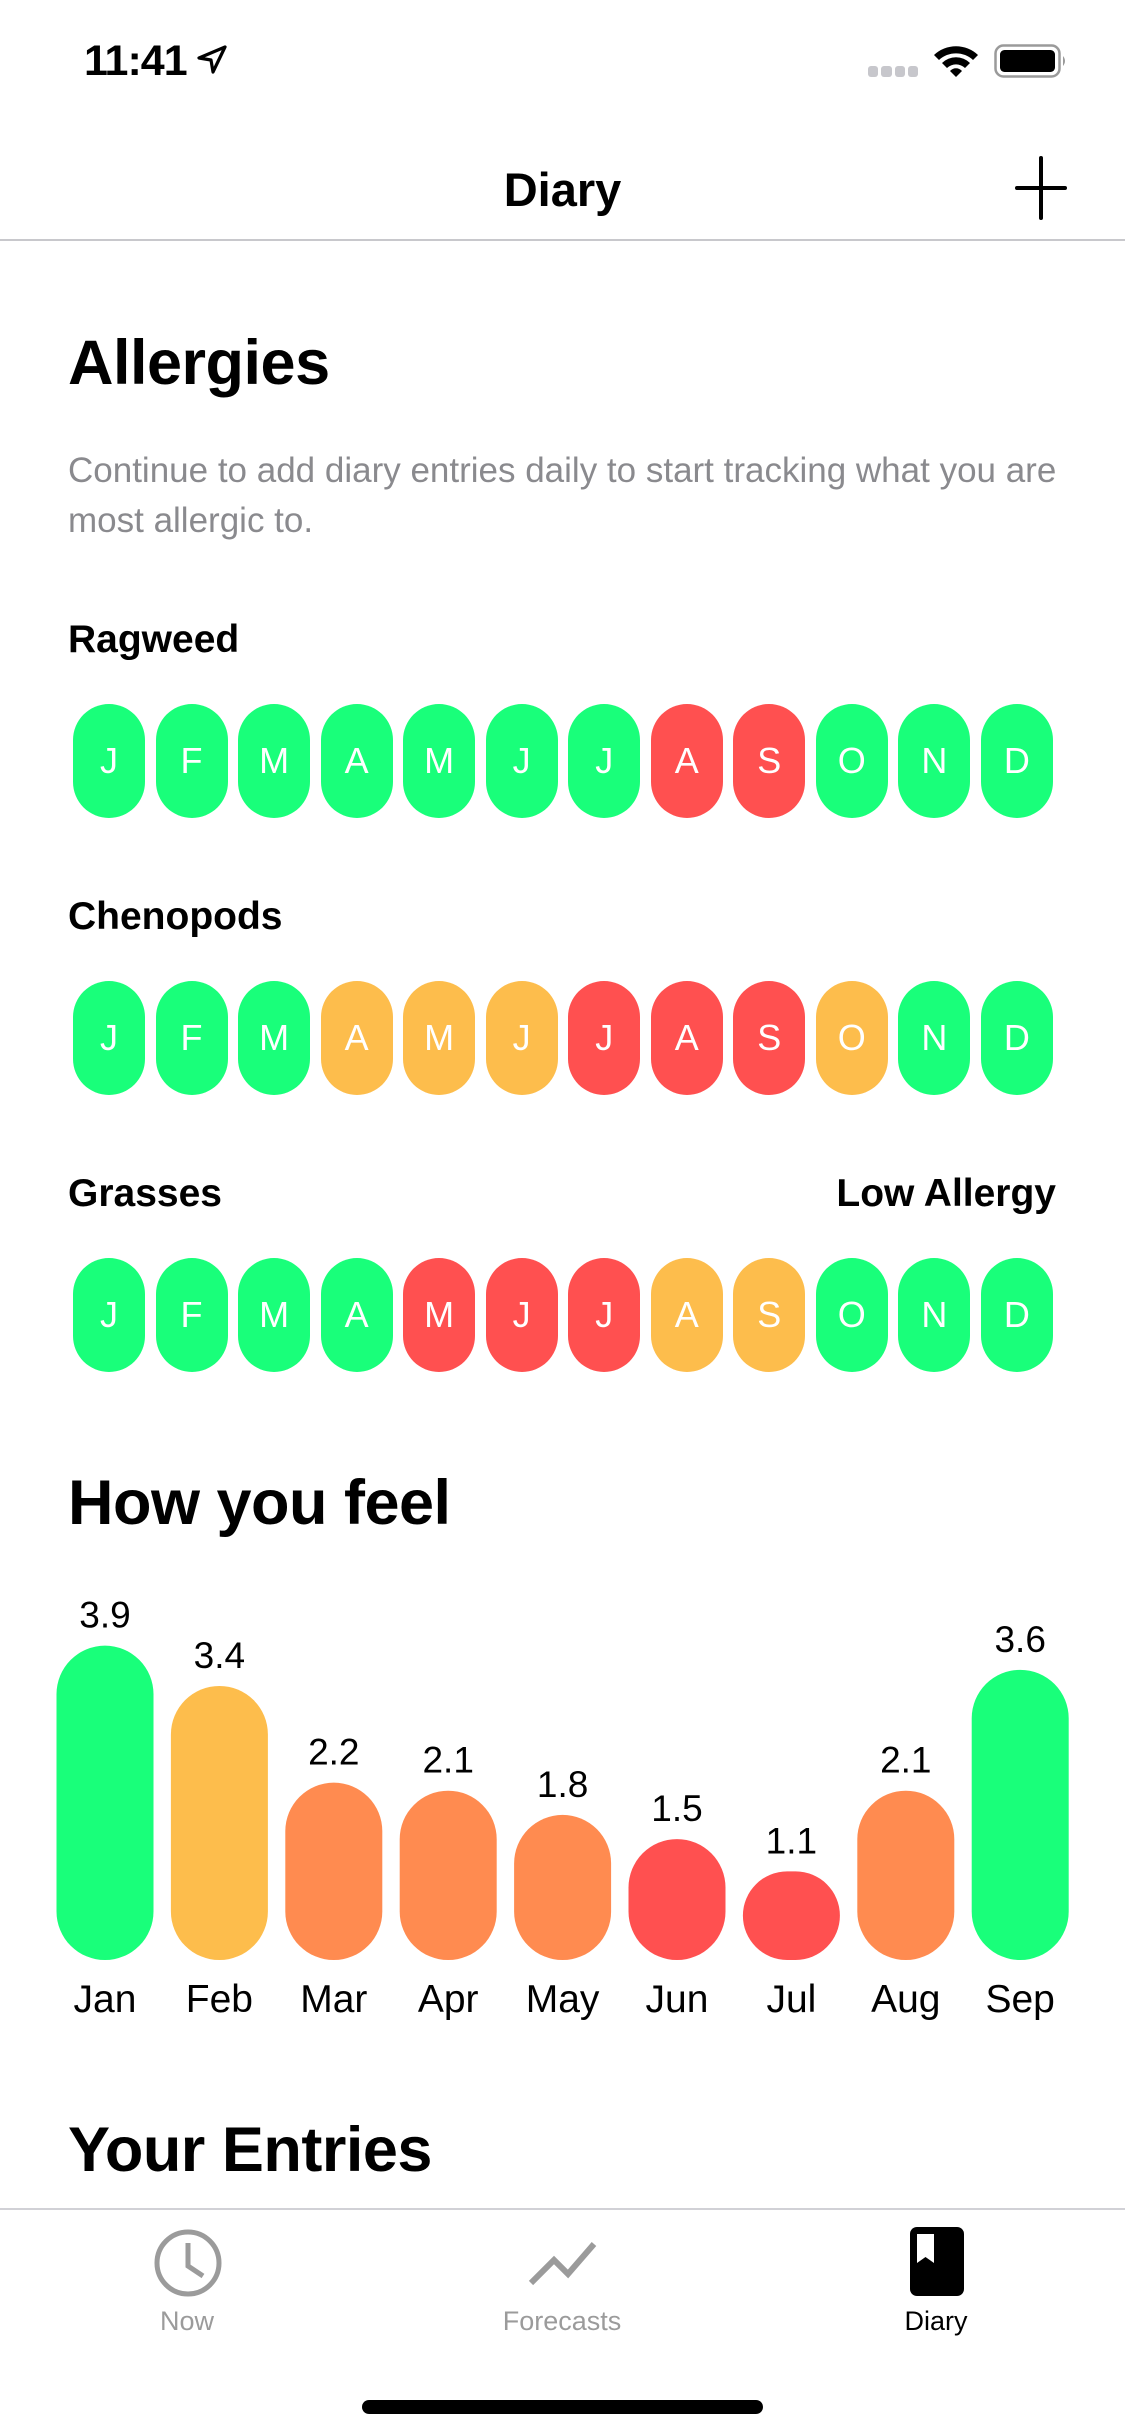 The image size is (1125, 2436). I want to click on allergy-level-label: Low Allergy, so click(946, 1193).